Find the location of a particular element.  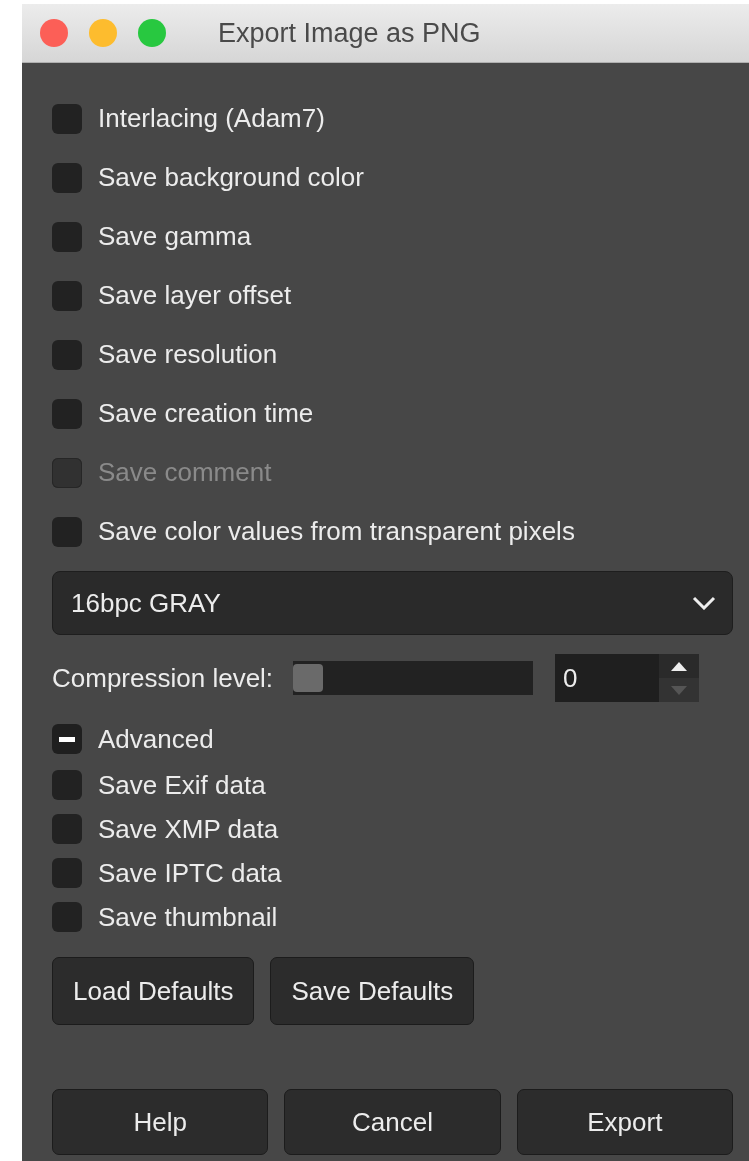

checkbox-label: Save gamma is located at coordinates (175, 236).